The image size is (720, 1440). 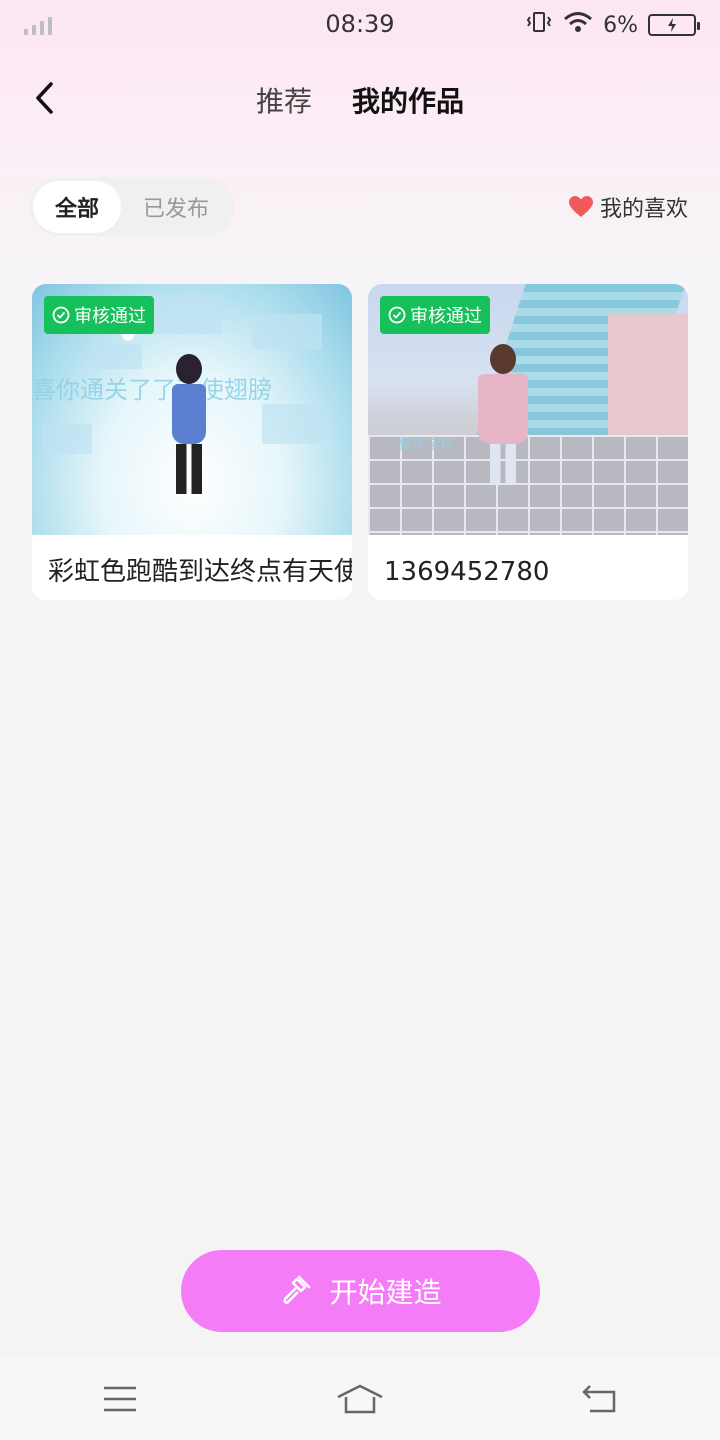 I want to click on work-card: 喜你通关了了天使翅膀 审核通过 彩虹色跑酷到达终点有天使翅膀，购毒 白白, so click(x=192, y=442).